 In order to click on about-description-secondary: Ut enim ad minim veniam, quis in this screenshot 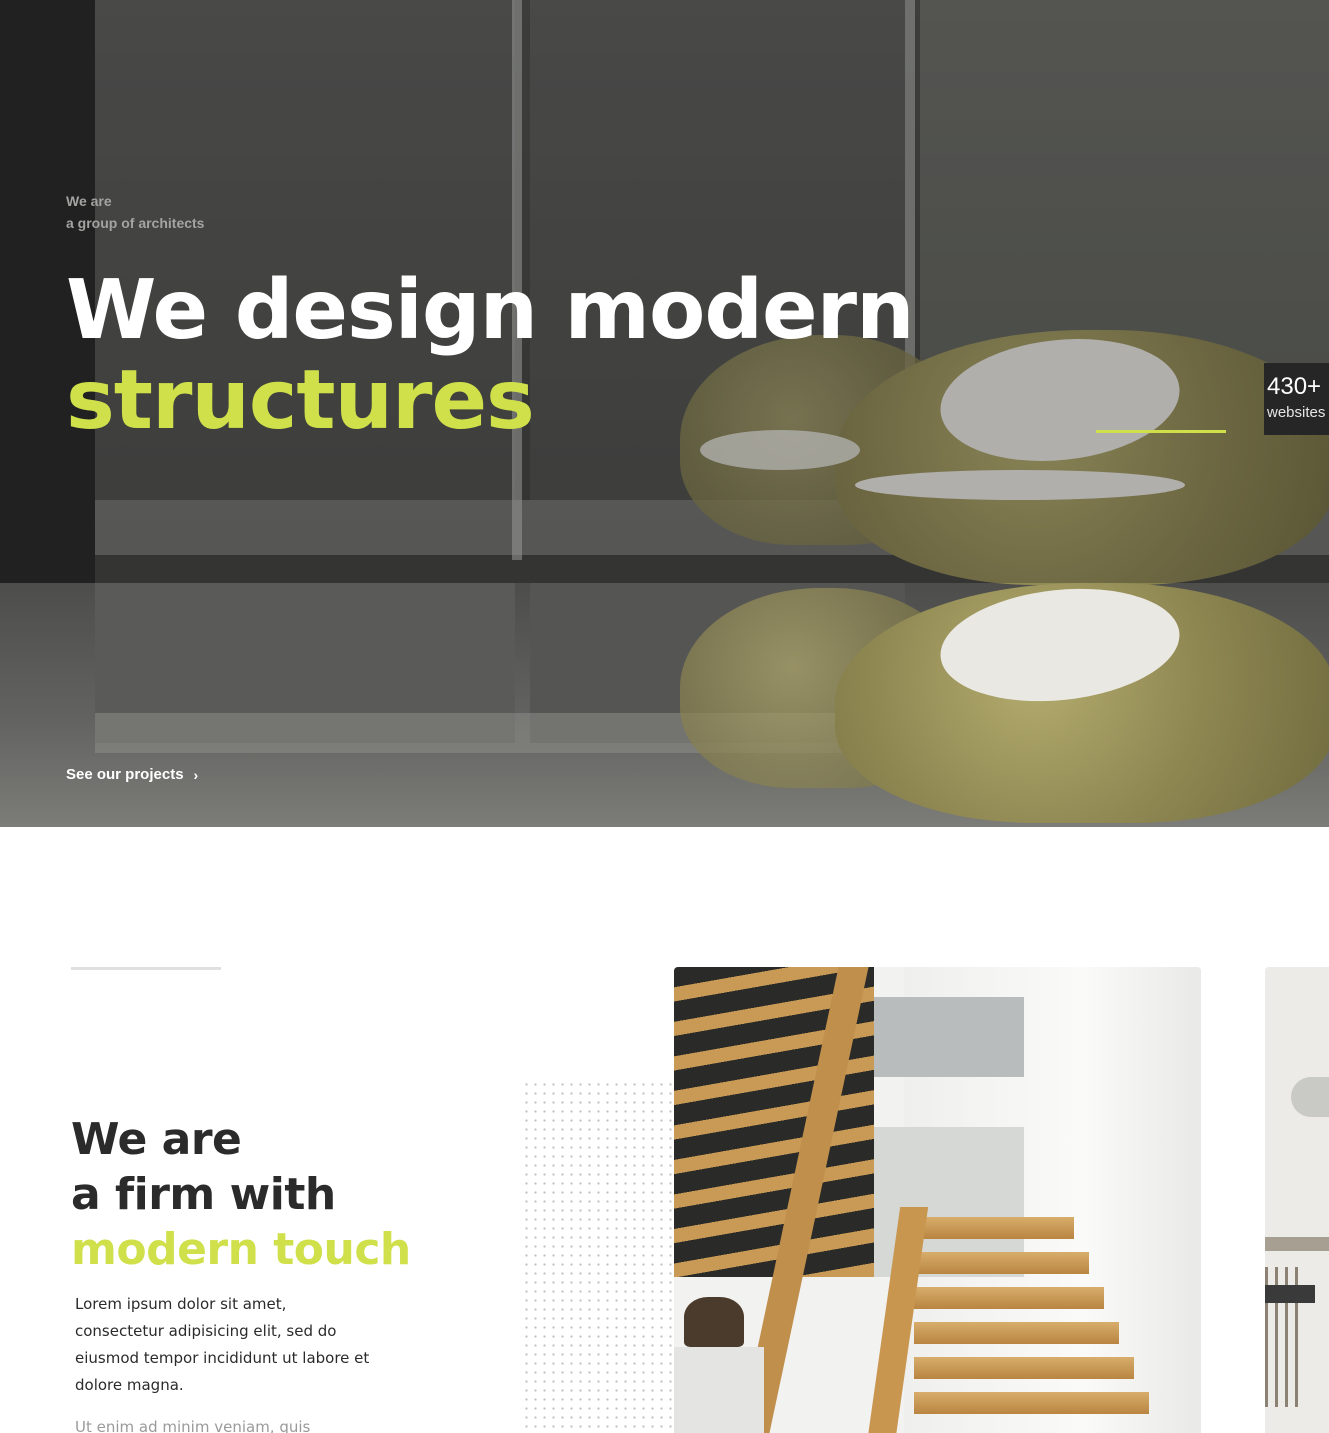, I will do `click(193, 1425)`.